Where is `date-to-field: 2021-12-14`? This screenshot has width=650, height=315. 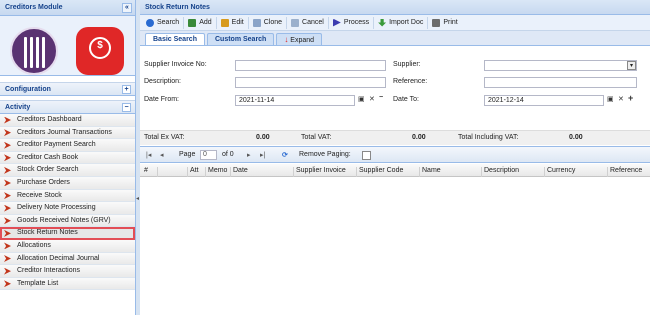 date-to-field: 2021-12-14 is located at coordinates (544, 100).